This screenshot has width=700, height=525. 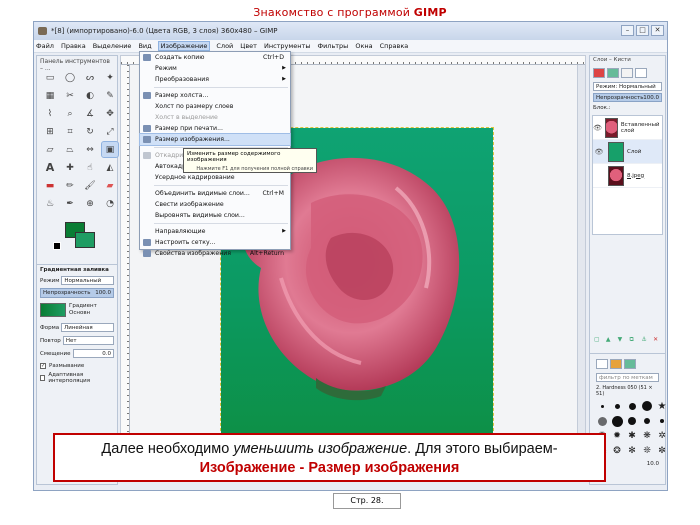 What do you see at coordinates (50, 203) in the screenshot?
I see `airbrush-icon: ♨` at bounding box center [50, 203].